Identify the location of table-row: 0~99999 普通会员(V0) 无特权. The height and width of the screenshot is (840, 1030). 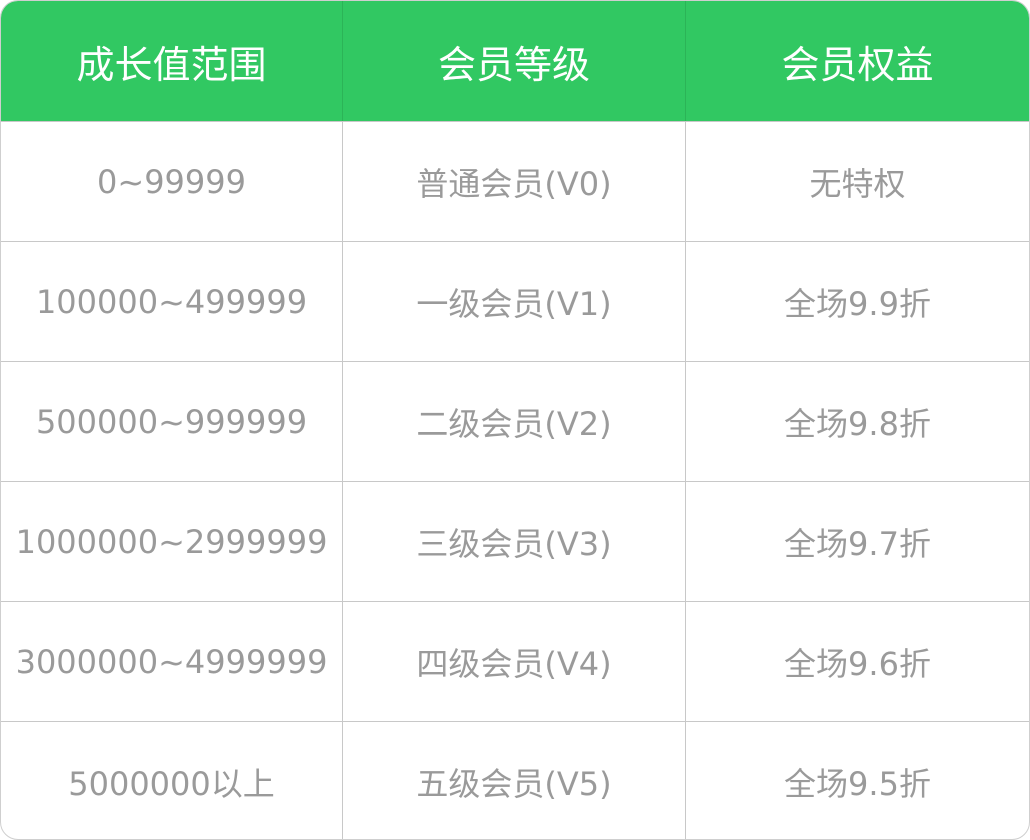
(515, 181).